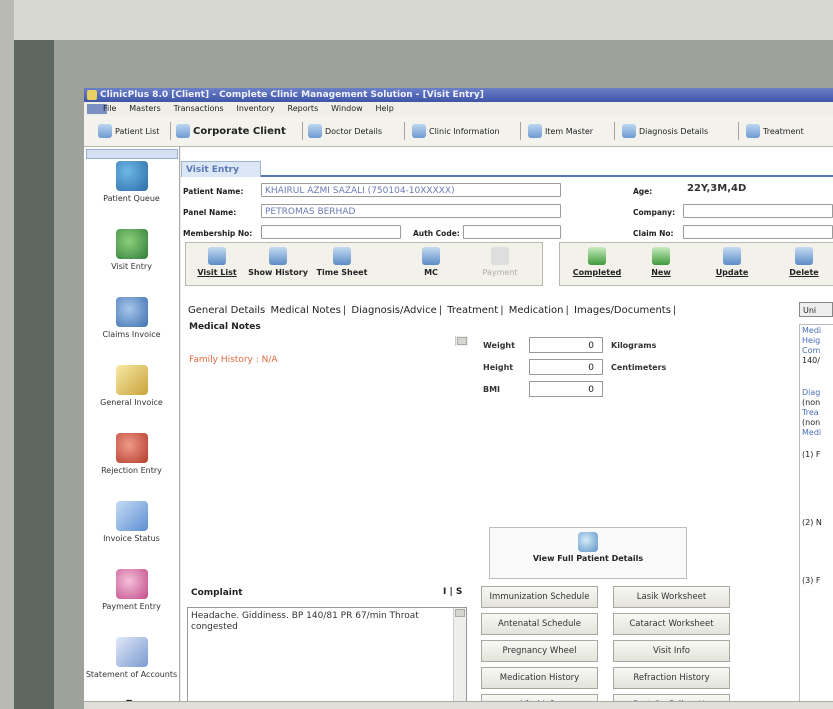 This screenshot has width=833, height=709. Describe the element at coordinates (536, 310) in the screenshot. I see `tab-medication: Medication` at that location.